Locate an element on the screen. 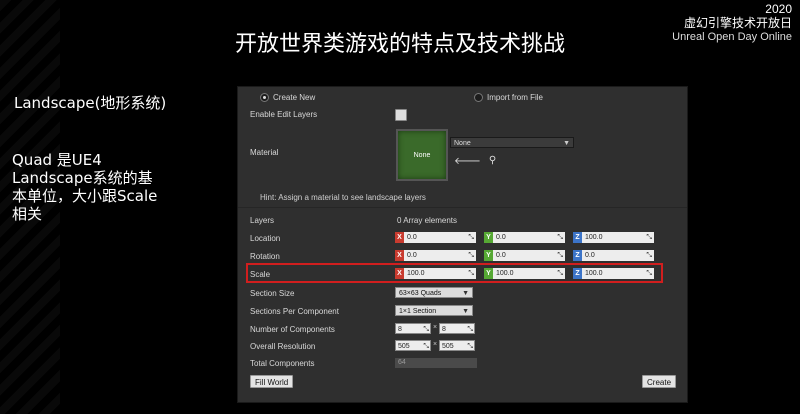  layers-label: Layers is located at coordinates (262, 220).